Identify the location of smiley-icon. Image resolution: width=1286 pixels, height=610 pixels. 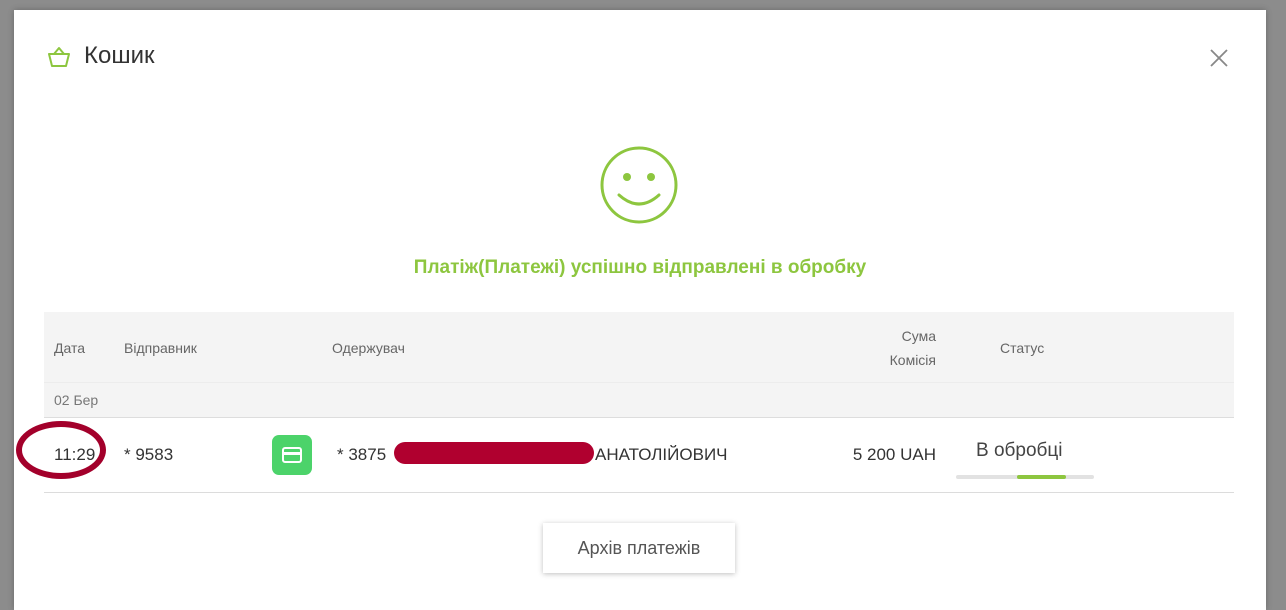
(639, 185).